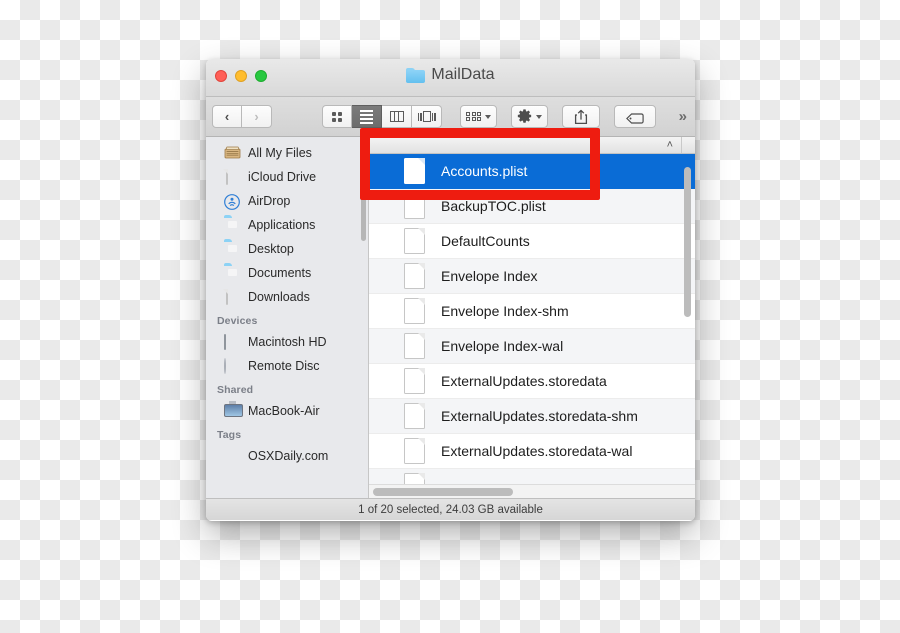 Image resolution: width=900 pixels, height=633 pixels. I want to click on window-title-text: MailData, so click(463, 74).